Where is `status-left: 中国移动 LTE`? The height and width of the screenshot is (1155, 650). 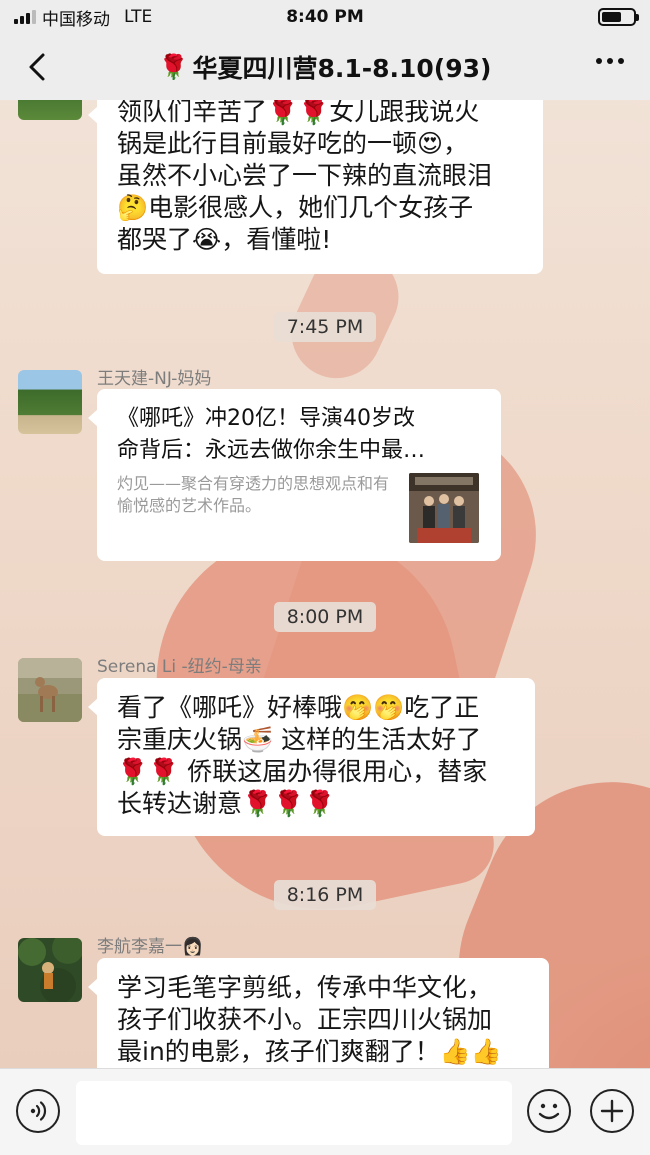 status-left: 中国移动 LTE is located at coordinates (83, 17).